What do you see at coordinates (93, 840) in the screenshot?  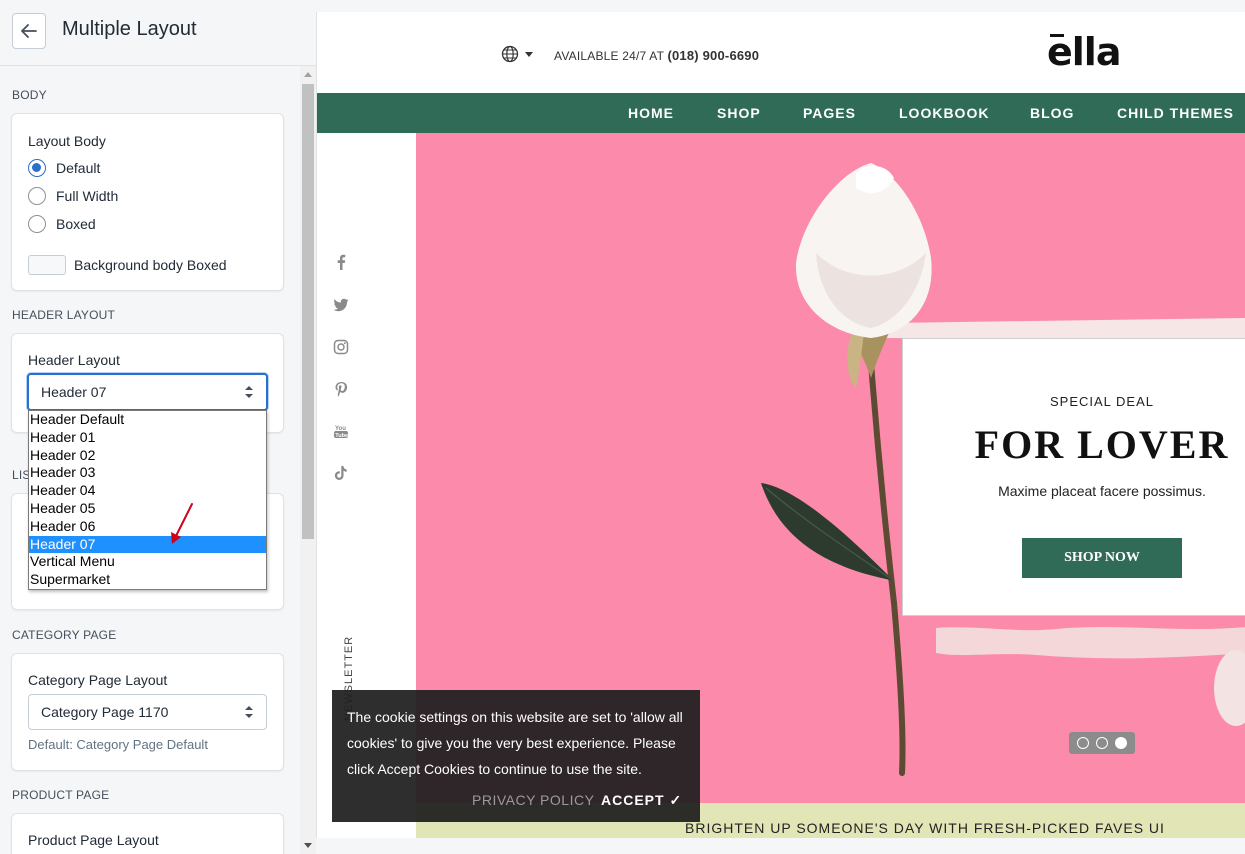 I see `product-layout-label: Product Page Layout` at bounding box center [93, 840].